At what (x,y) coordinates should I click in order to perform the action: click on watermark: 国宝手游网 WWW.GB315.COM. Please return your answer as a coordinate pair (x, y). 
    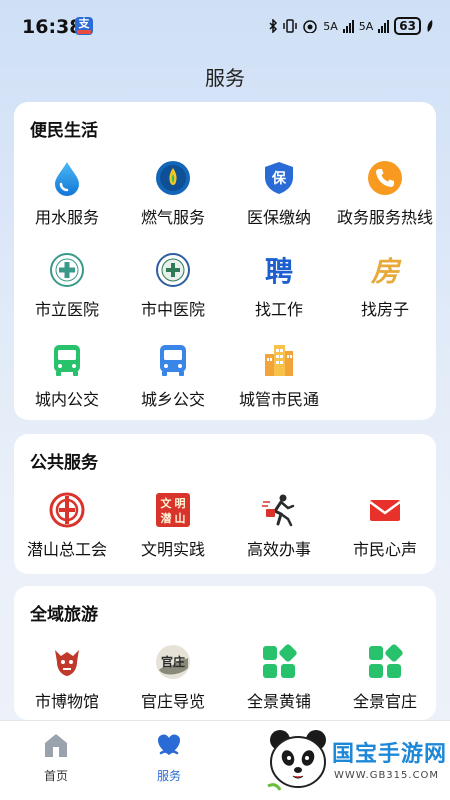
    Looking at the image, I should click on (356, 761).